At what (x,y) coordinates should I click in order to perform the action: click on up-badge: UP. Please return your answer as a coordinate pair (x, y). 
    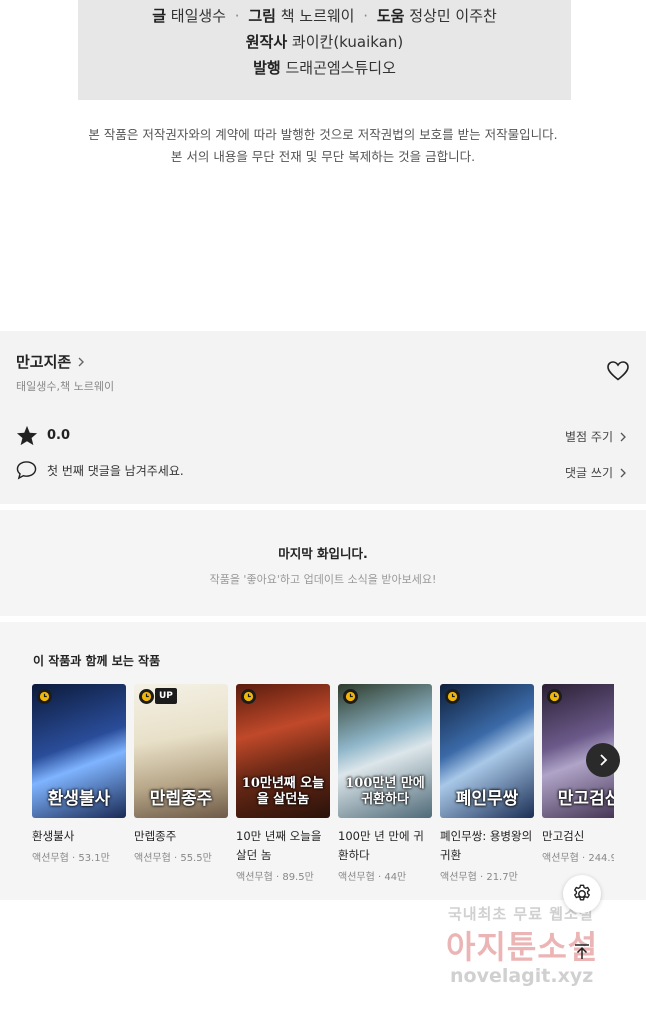
    Looking at the image, I should click on (166, 696).